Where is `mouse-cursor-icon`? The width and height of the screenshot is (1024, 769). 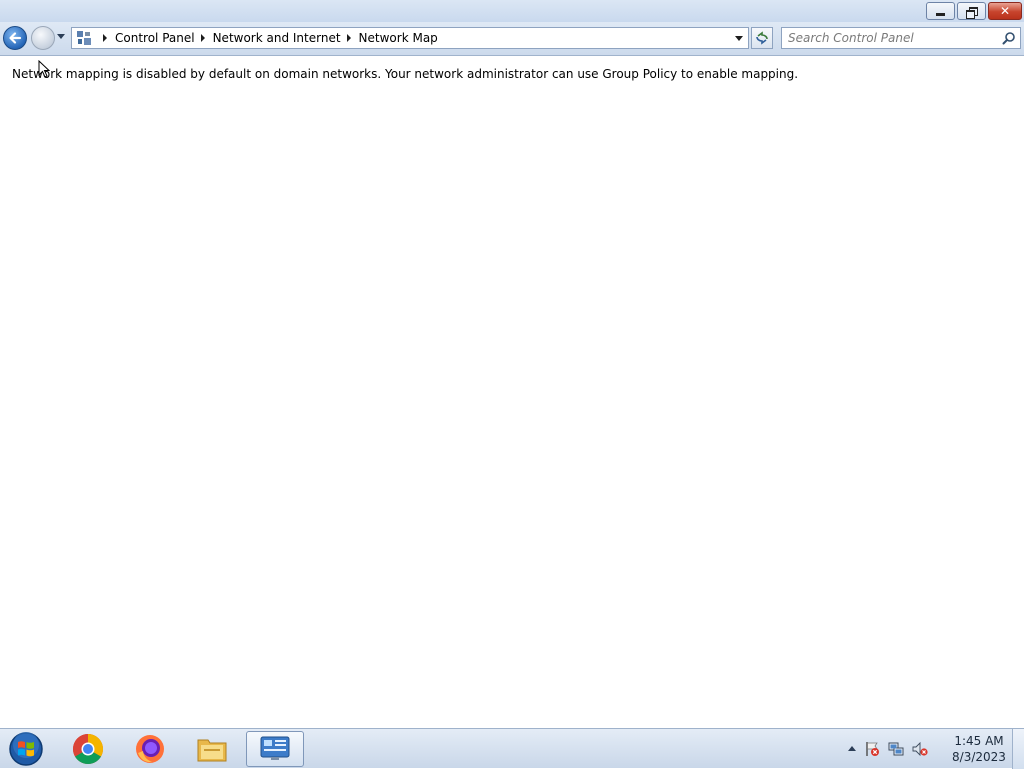
mouse-cursor-icon is located at coordinates (44, 69).